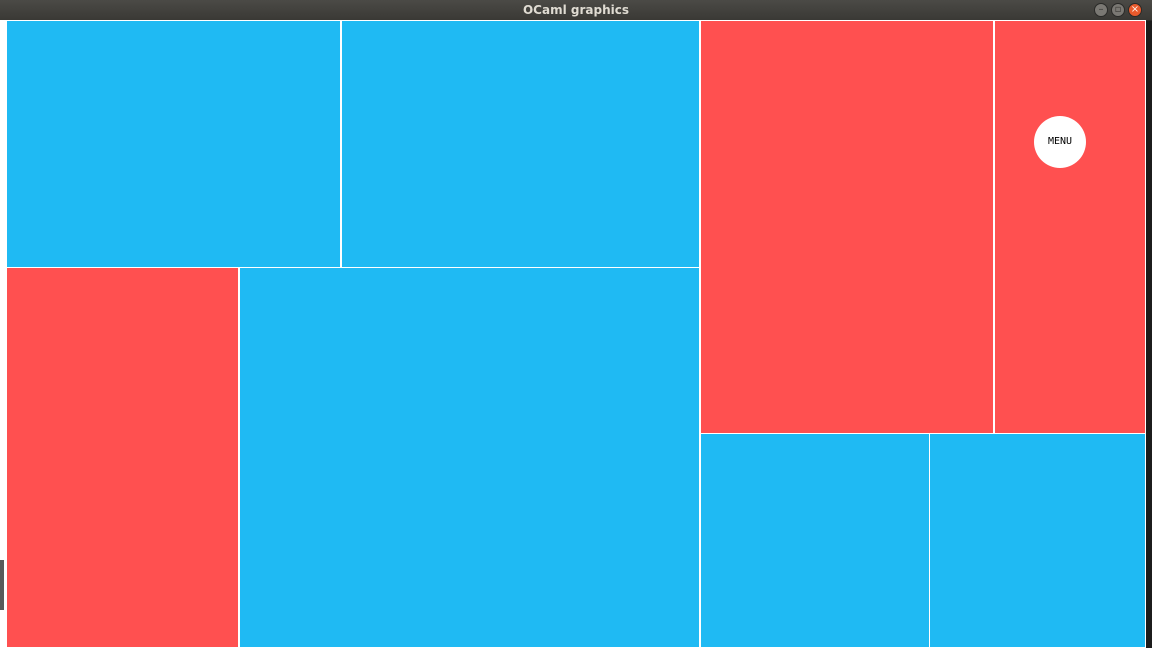 The width and height of the screenshot is (1152, 662). What do you see at coordinates (520, 144) in the screenshot?
I see `block-top-middle` at bounding box center [520, 144].